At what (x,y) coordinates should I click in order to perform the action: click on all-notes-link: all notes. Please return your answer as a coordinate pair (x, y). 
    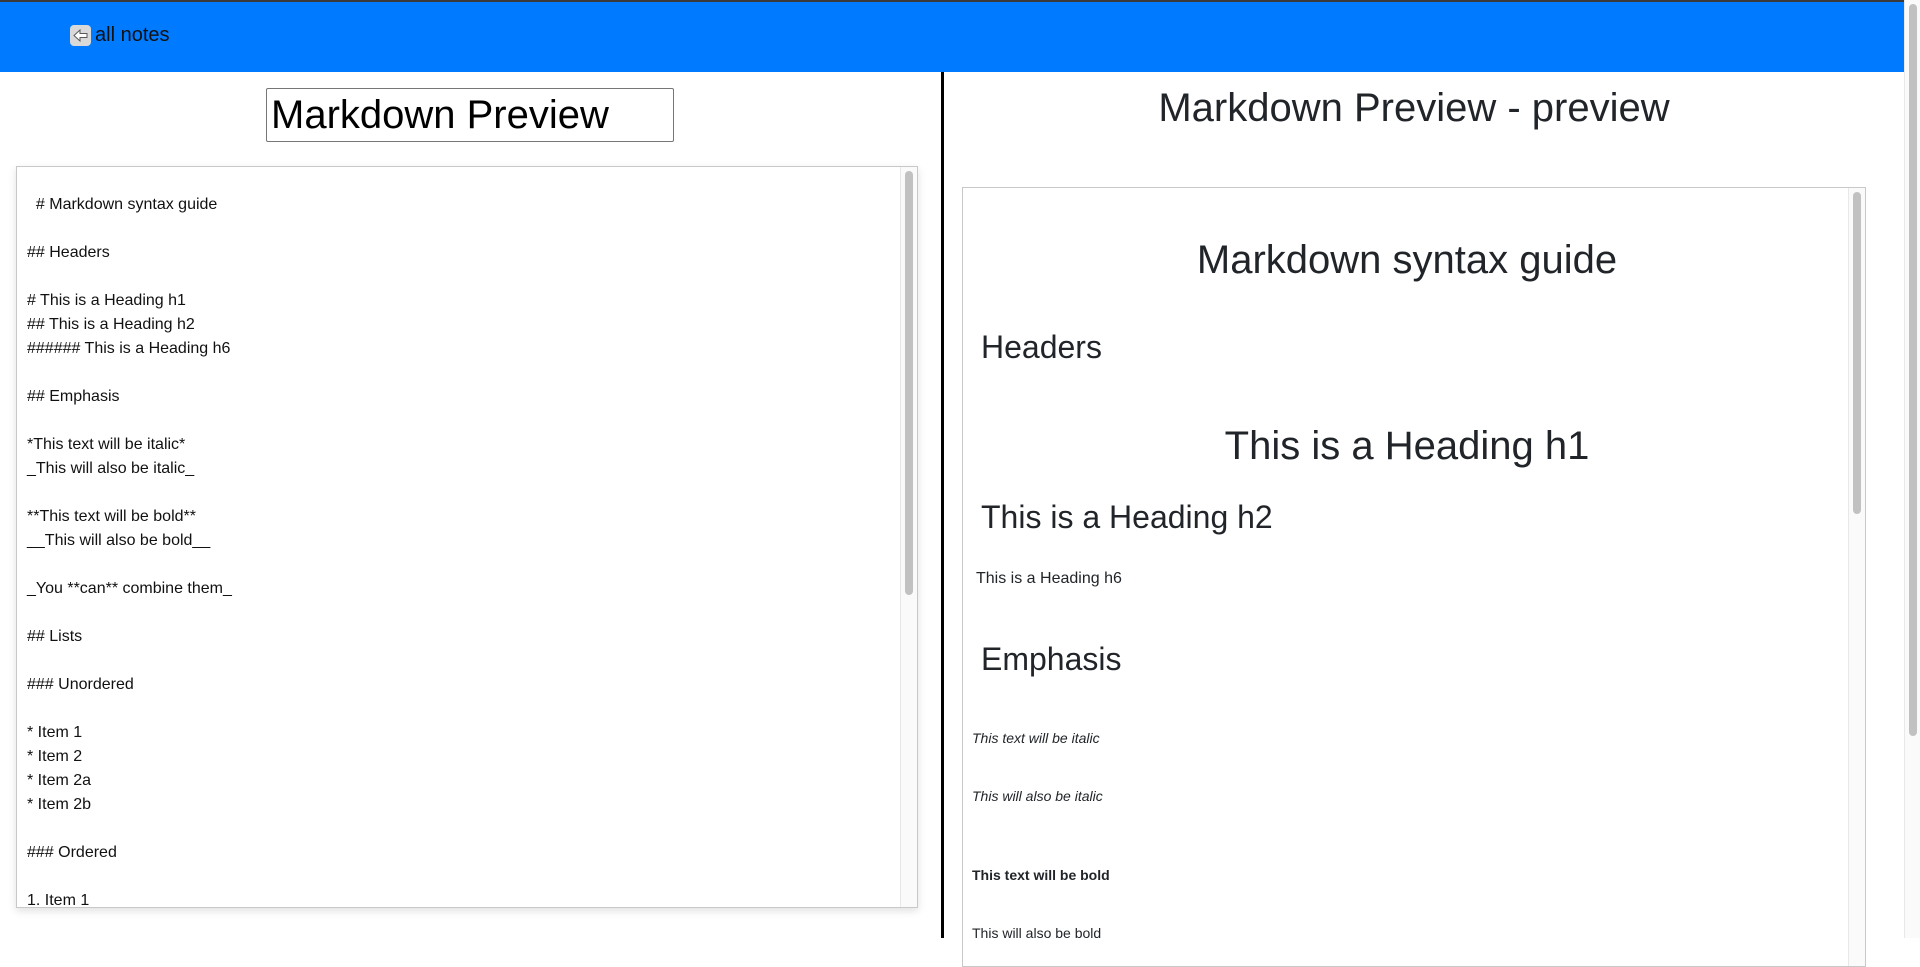
    Looking at the image, I should click on (120, 35).